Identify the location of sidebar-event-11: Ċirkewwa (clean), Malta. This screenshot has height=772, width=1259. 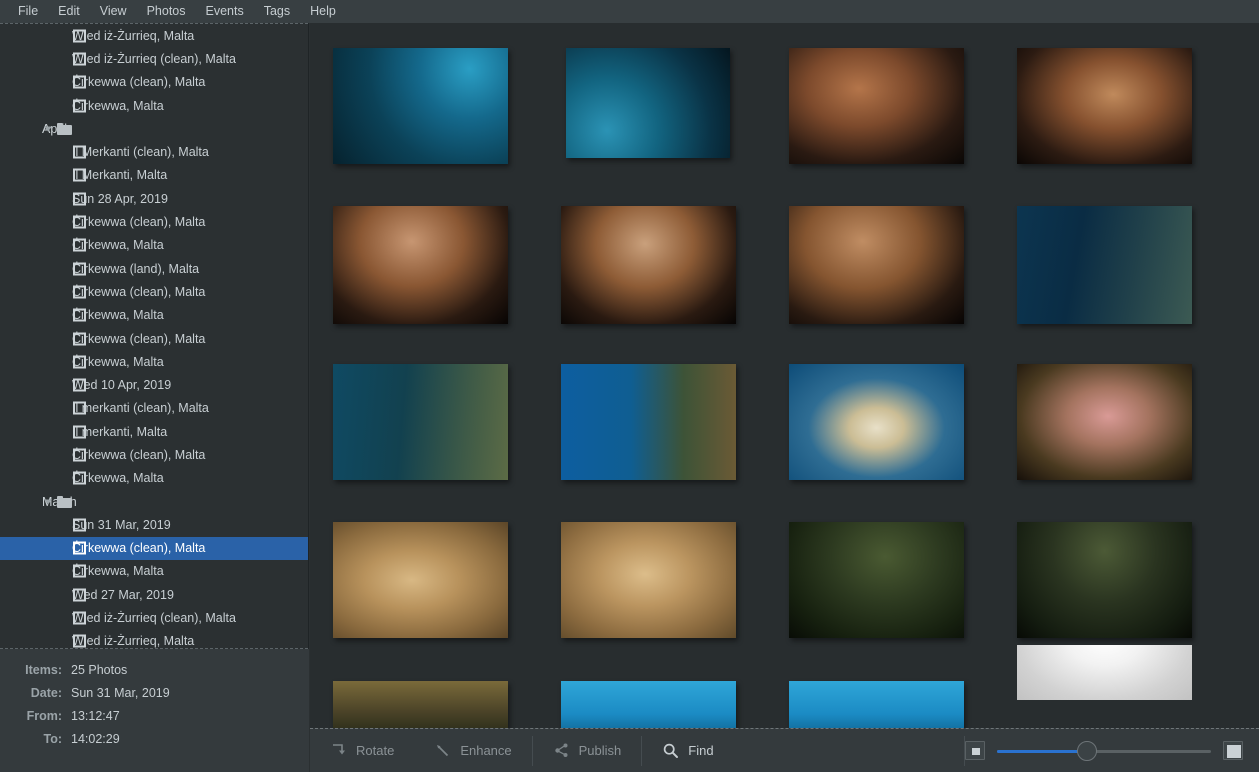
(154, 291).